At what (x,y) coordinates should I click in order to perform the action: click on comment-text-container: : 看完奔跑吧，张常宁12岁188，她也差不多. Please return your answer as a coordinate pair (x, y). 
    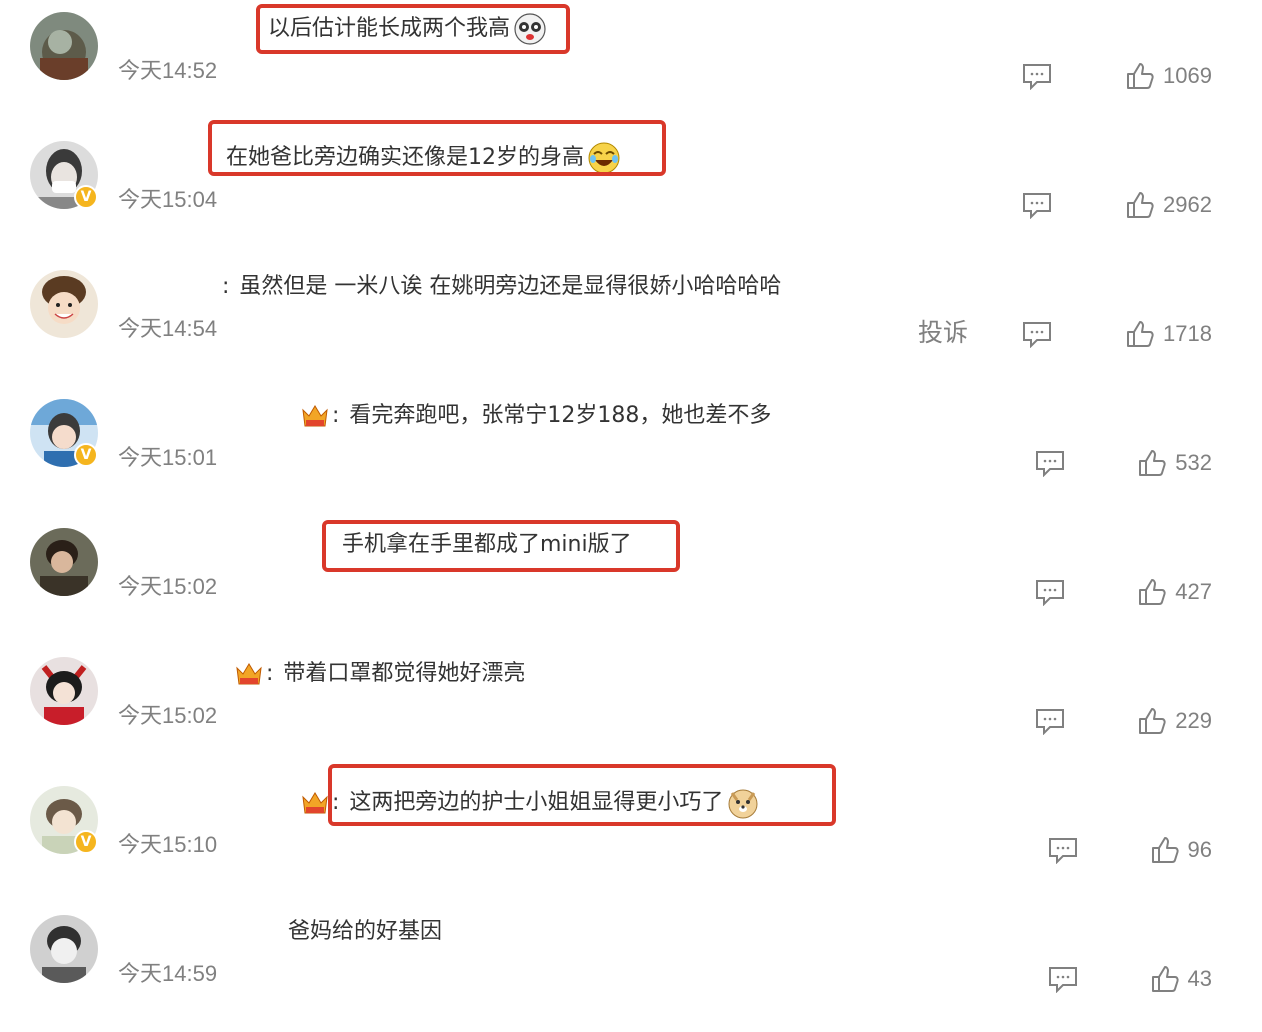
    Looking at the image, I should click on (535, 416).